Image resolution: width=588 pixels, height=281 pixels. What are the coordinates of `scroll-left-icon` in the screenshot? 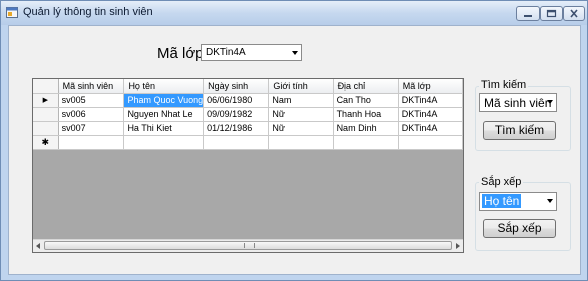 It's located at (38, 246).